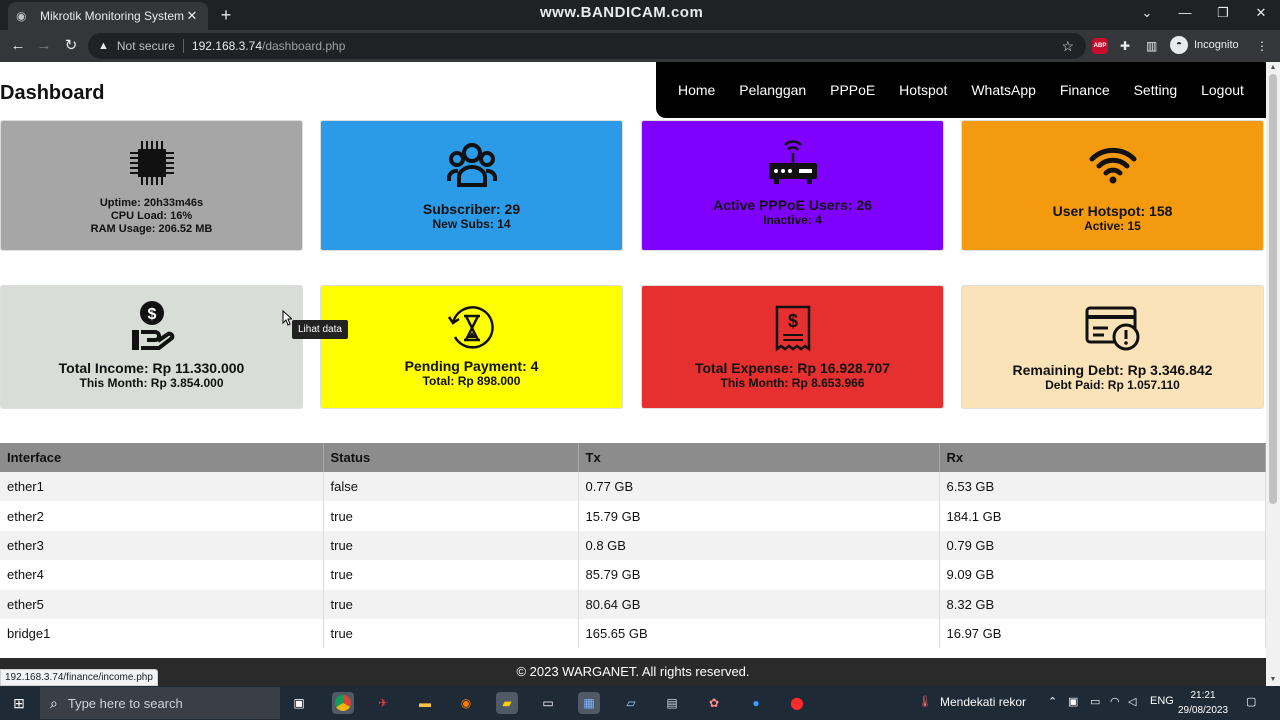  I want to click on receipt-icon: $, so click(792, 328).